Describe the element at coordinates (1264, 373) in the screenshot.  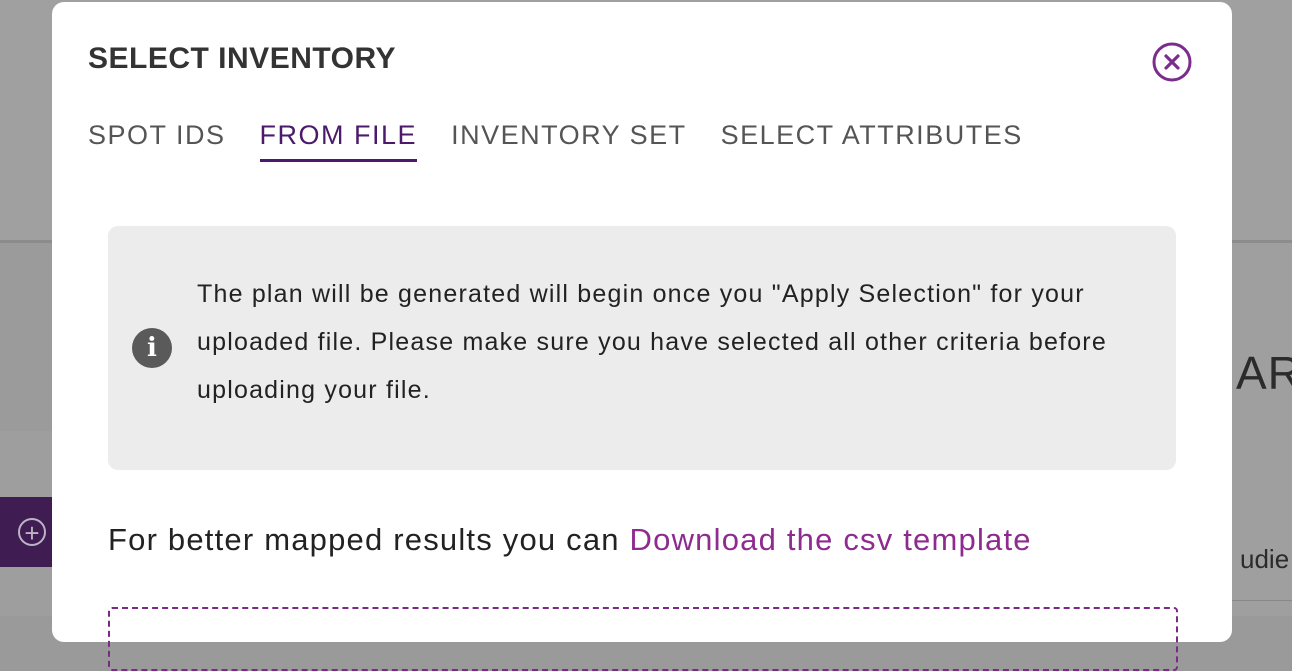
I see `background-heading-fragment: ARY` at that location.